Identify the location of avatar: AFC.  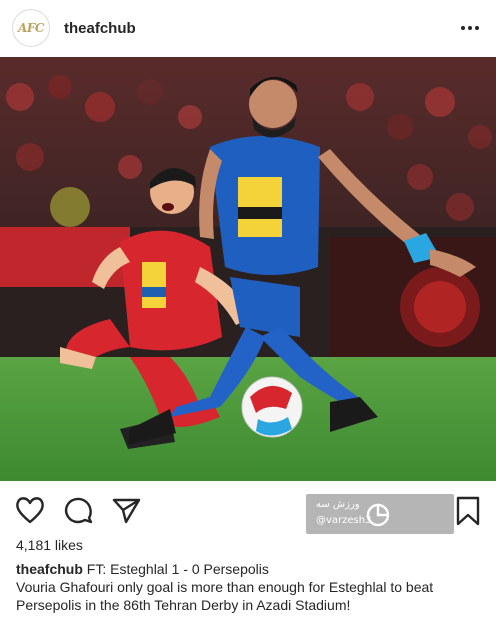
(31, 28).